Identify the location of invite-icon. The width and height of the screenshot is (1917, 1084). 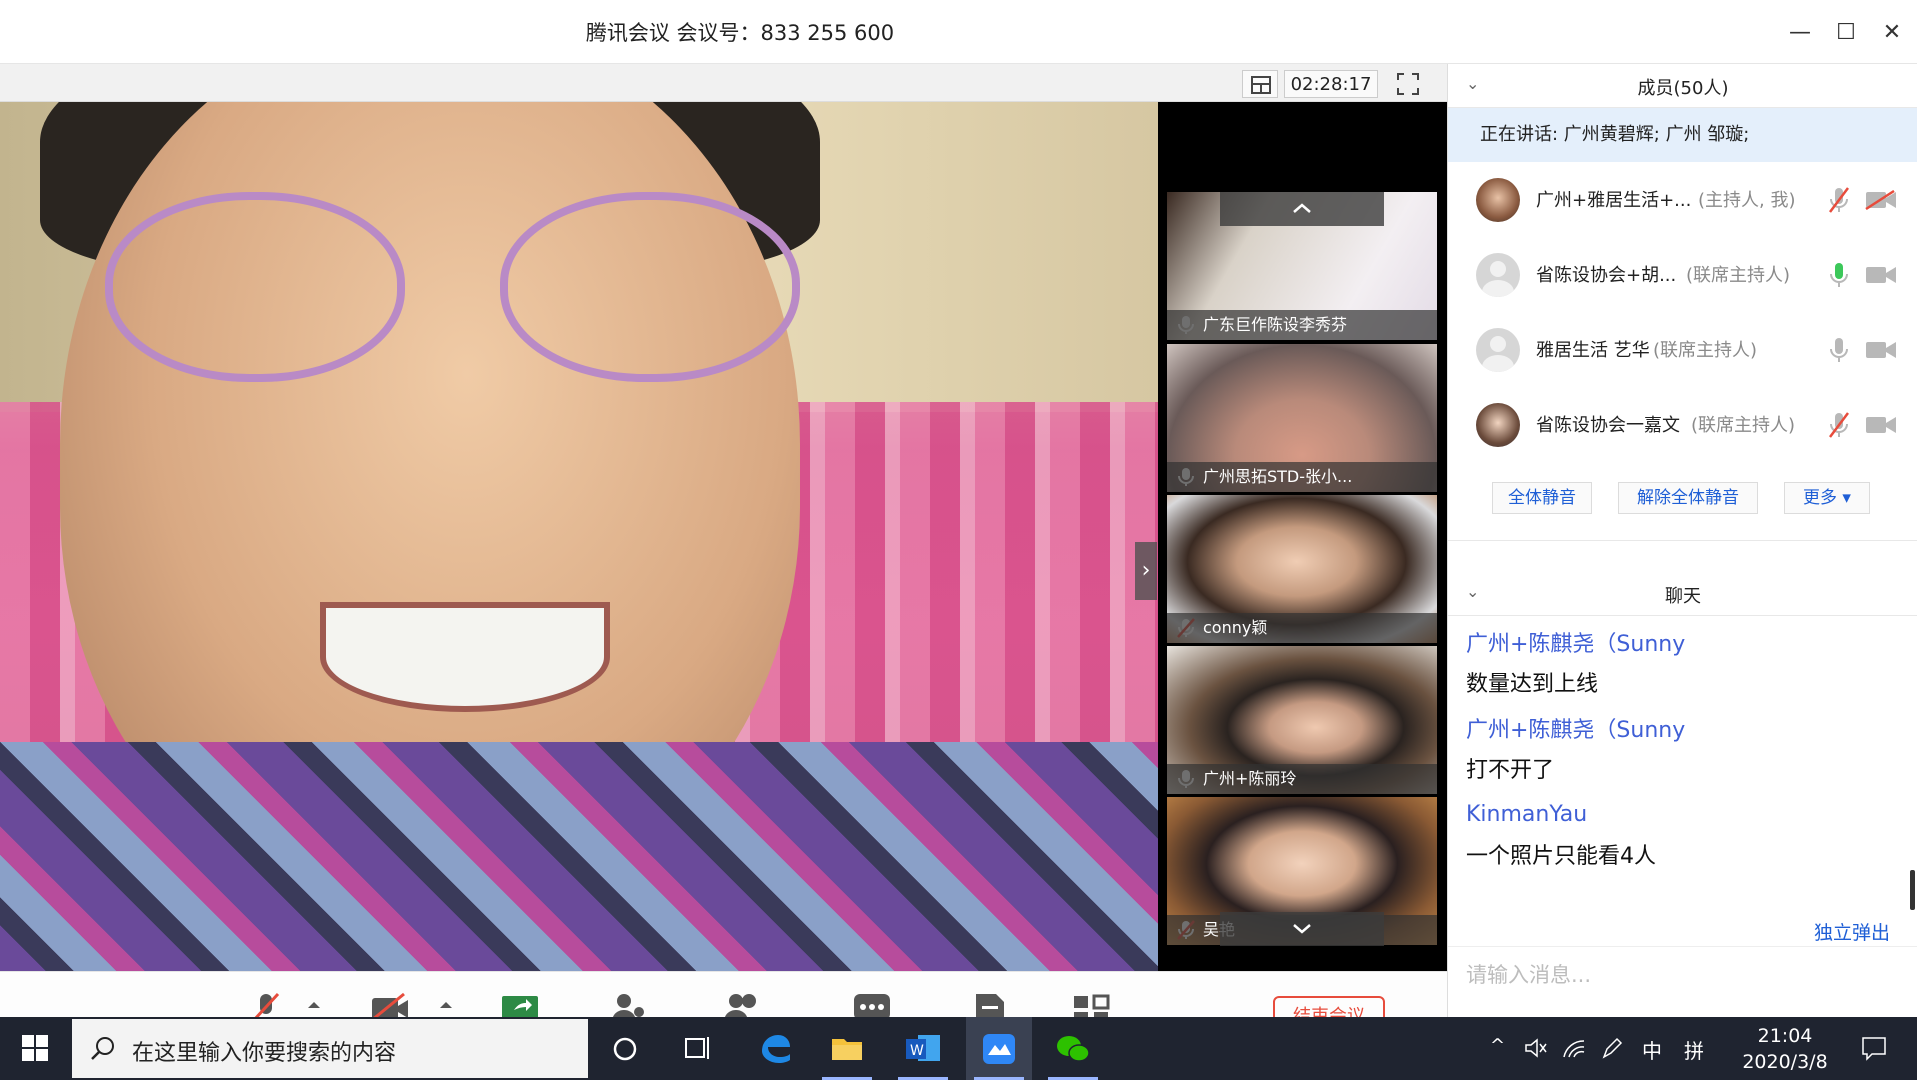
(628, 1004).